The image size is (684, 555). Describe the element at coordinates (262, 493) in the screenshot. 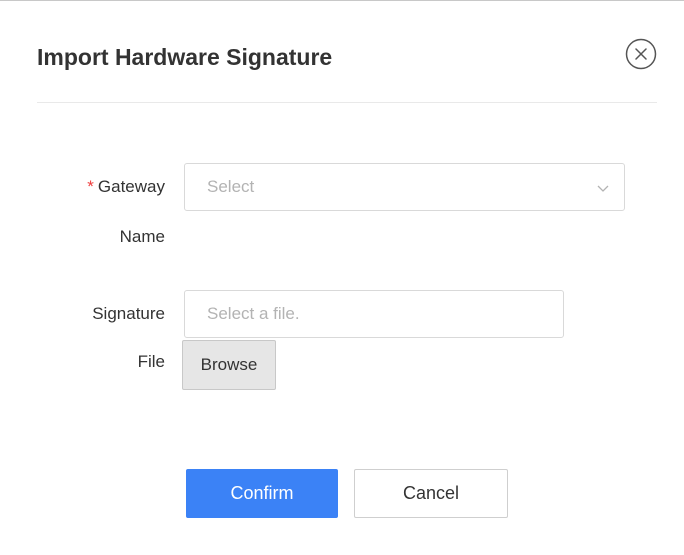

I see `confirm-button: Confirm` at that location.